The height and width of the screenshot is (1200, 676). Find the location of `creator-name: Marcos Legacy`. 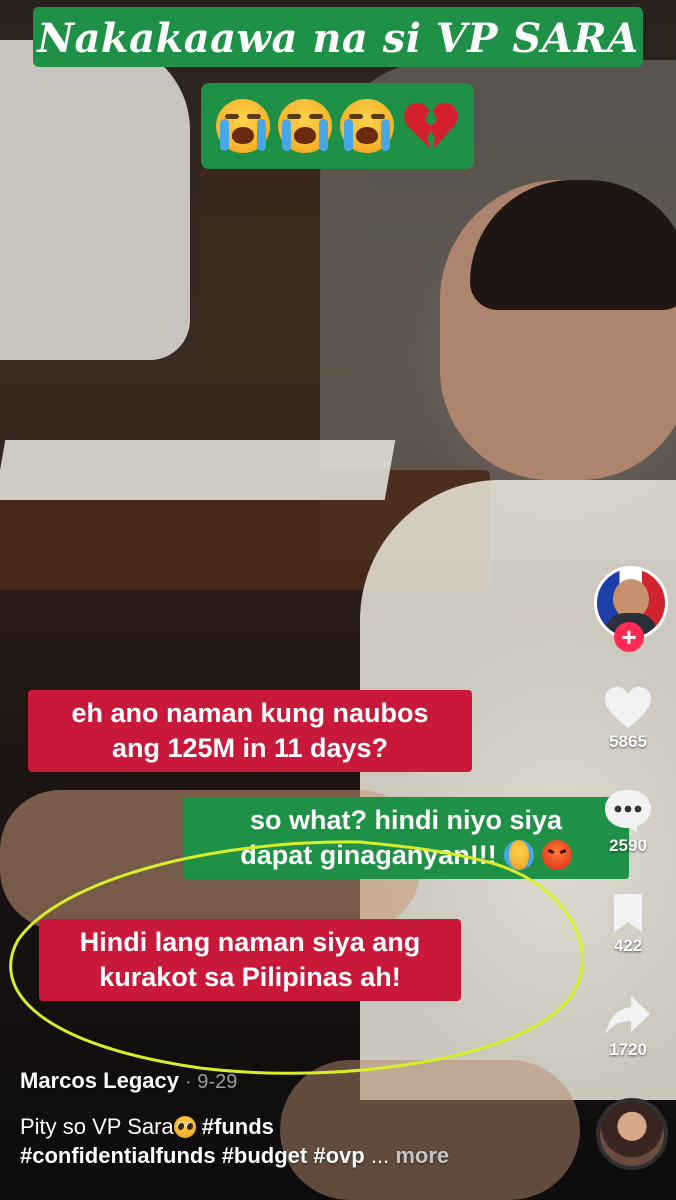

creator-name: Marcos Legacy is located at coordinates (99, 1080).